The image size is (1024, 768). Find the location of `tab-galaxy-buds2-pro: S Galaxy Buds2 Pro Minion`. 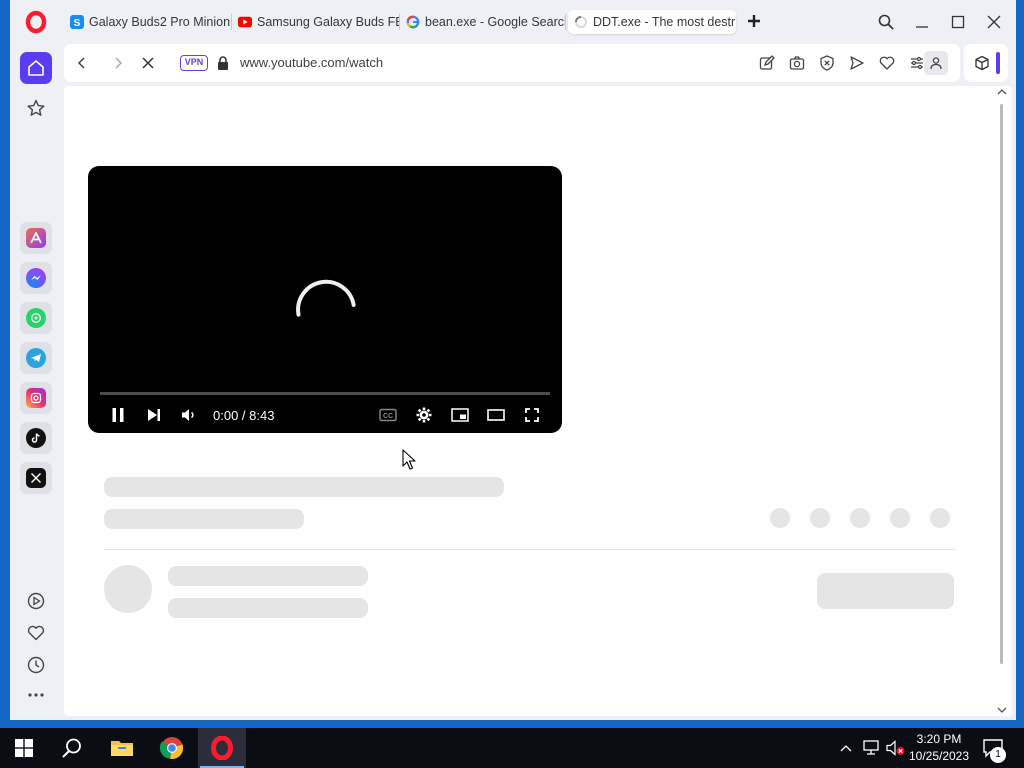

tab-galaxy-buds2-pro: S Galaxy Buds2 Pro Minion is located at coordinates (148, 22).